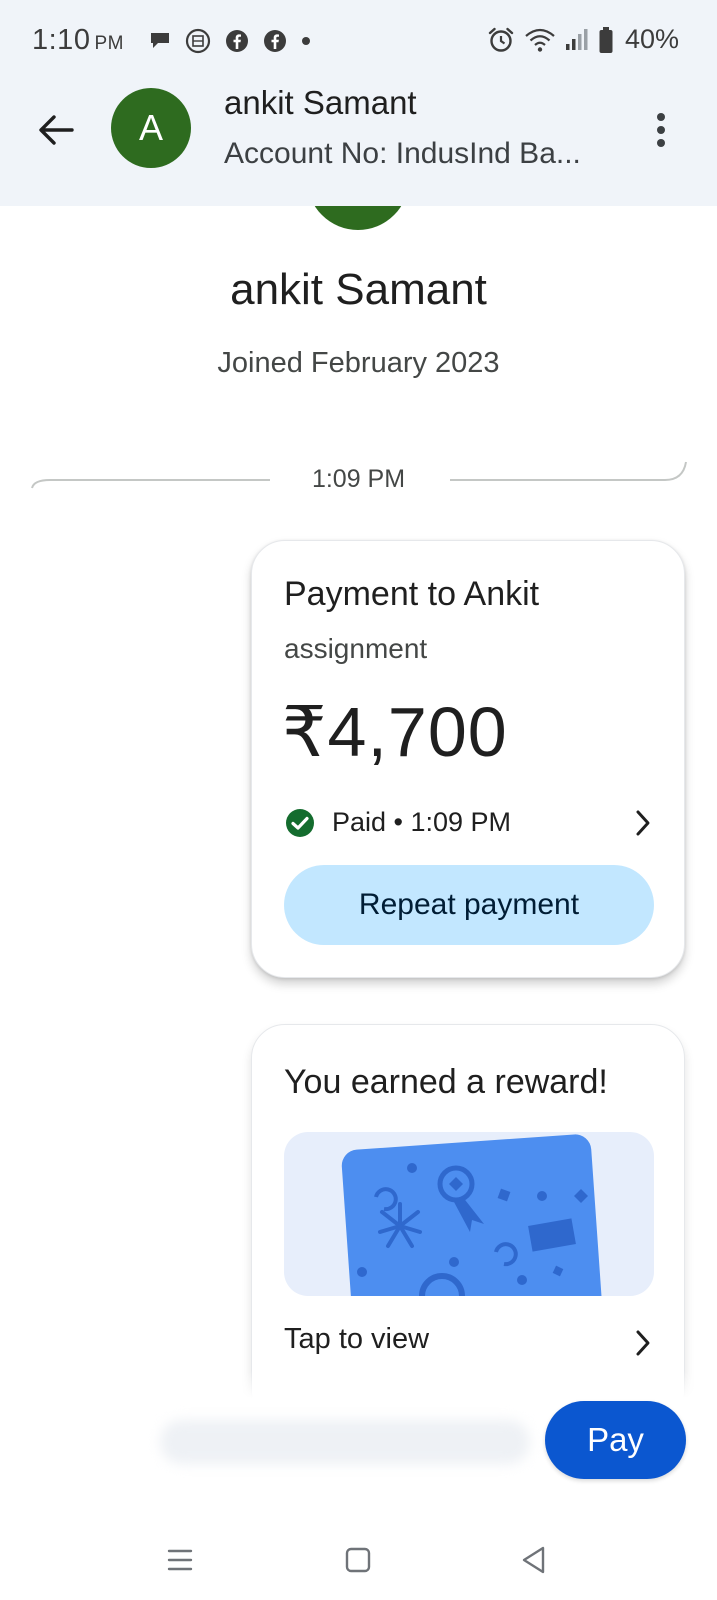 The height and width of the screenshot is (1600, 717). Describe the element at coordinates (469, 1343) in the screenshot. I see `tap-to-view-row: Tap to view` at that location.